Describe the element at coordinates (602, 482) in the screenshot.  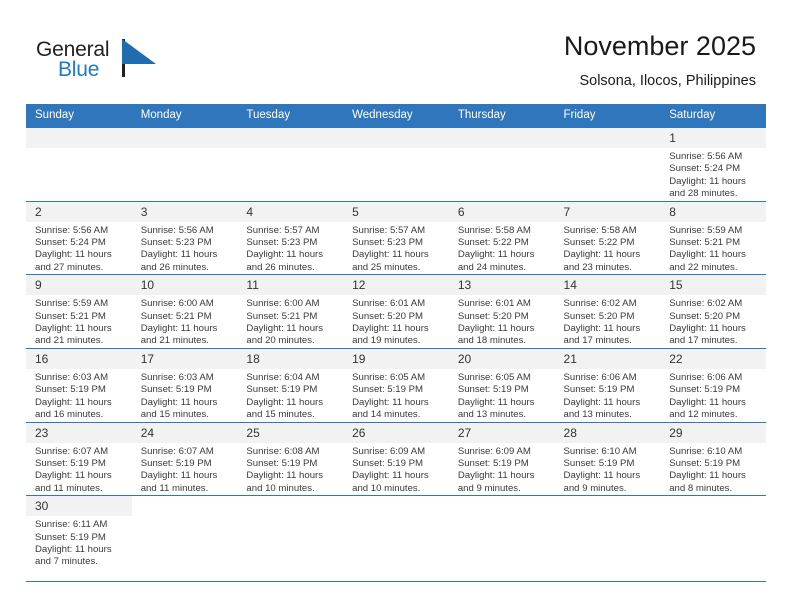
I see `daylight-text: Daylight: 11 hours and 9 minutes.` at that location.